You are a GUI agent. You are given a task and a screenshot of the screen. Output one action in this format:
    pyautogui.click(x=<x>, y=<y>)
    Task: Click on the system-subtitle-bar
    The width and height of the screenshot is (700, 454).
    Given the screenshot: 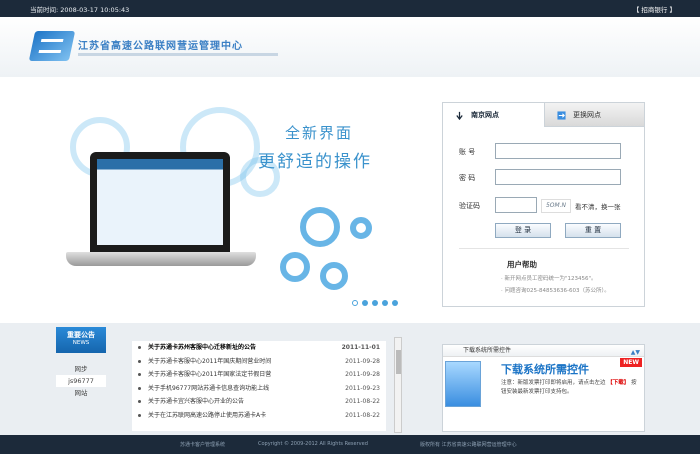 What is the action you would take?
    pyautogui.click(x=178, y=54)
    